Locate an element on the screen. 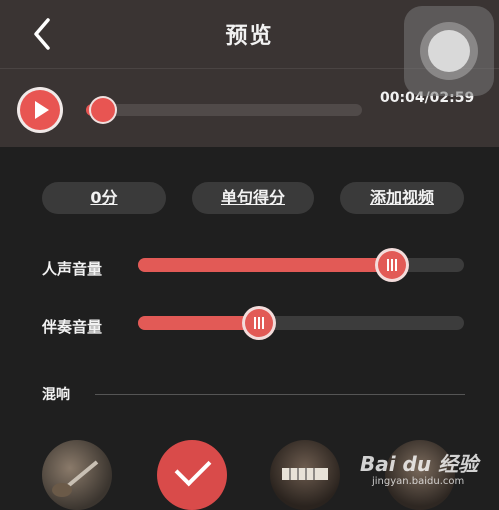 Image resolution: width=499 pixels, height=510 pixels. accompaniment-volume-slider is located at coordinates (301, 323).